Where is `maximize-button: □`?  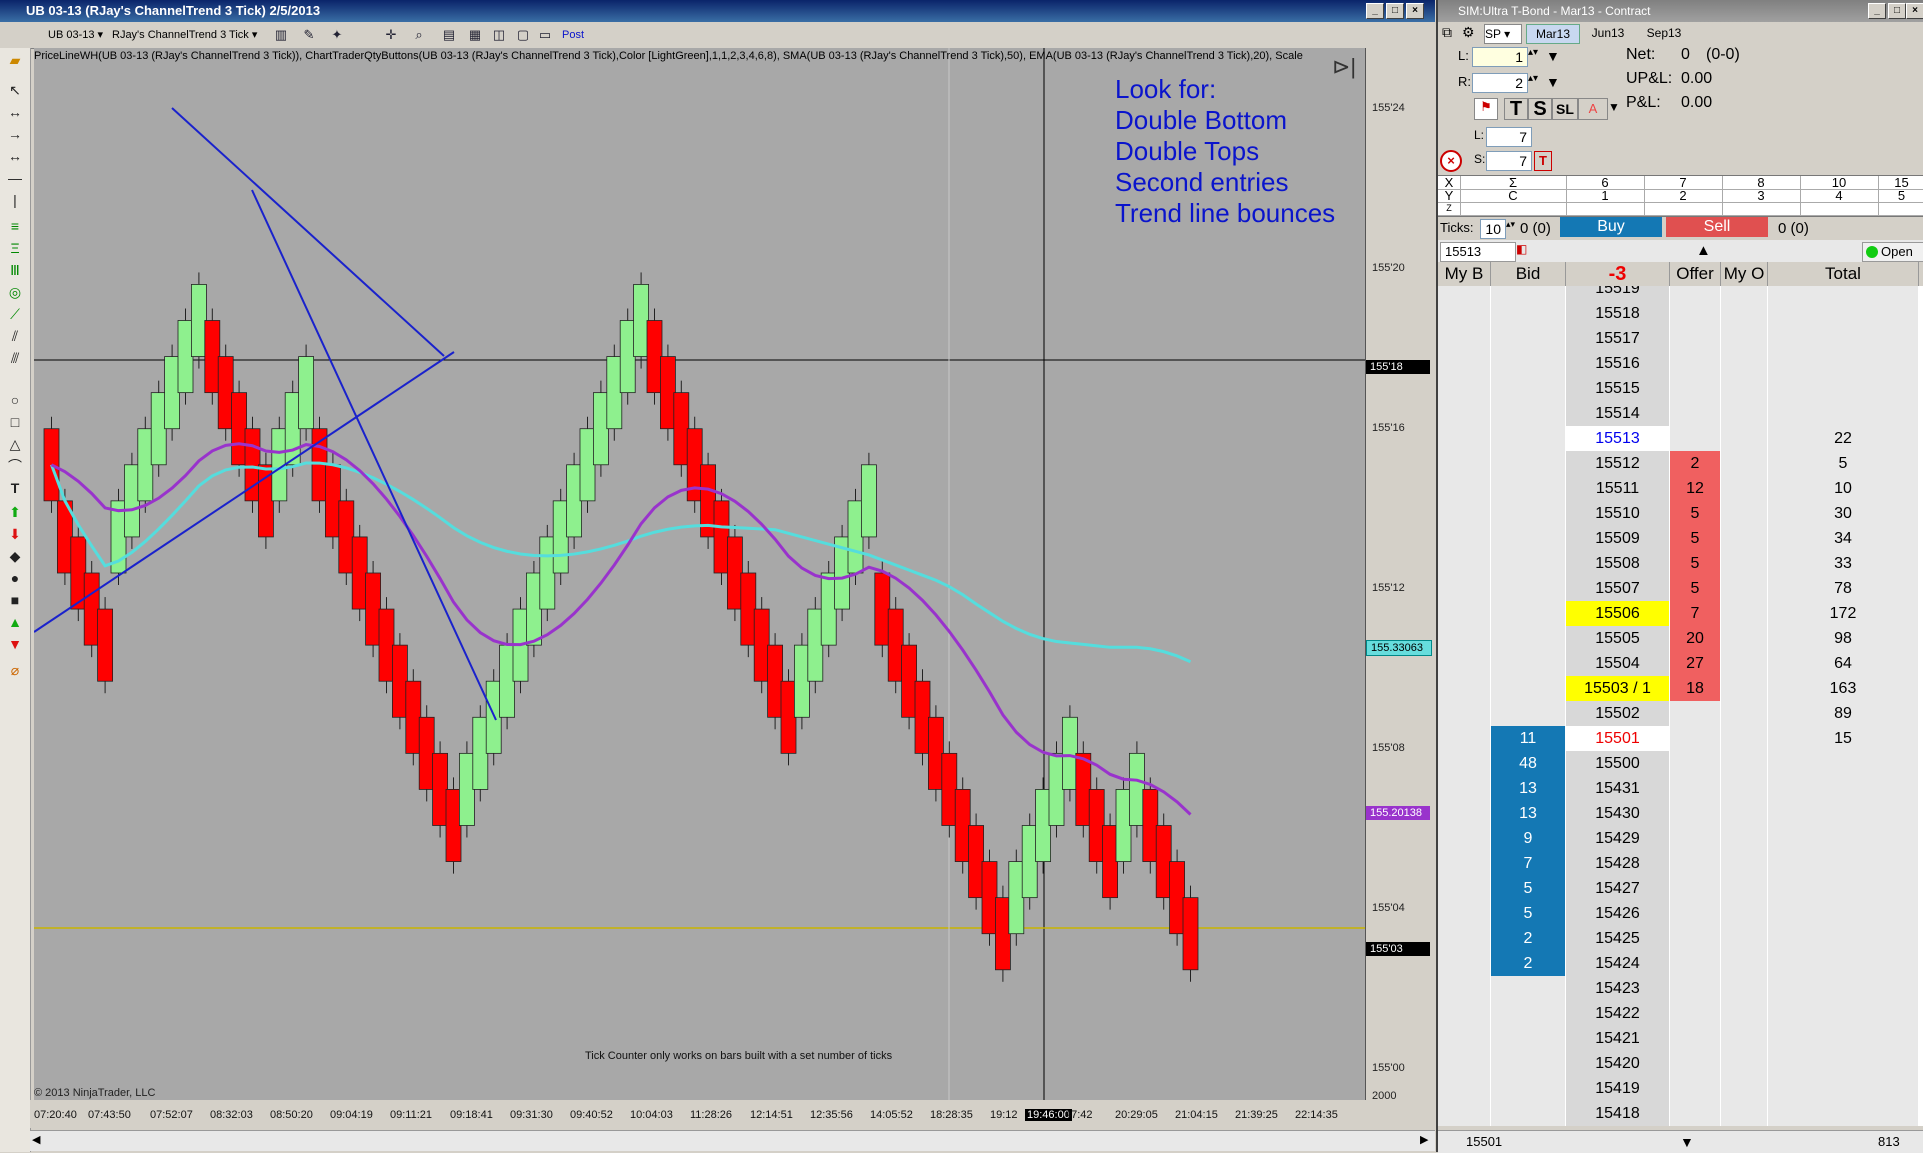 maximize-button: □ is located at coordinates (1395, 11).